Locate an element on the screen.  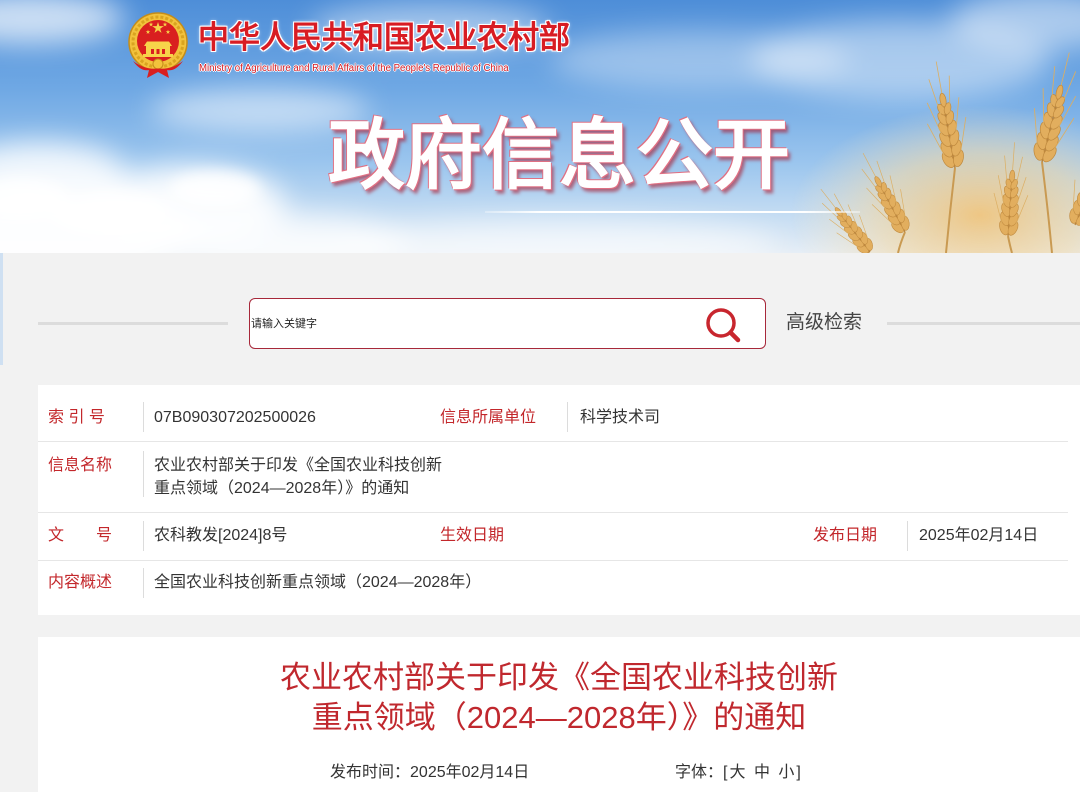
publish-time: 发布时间：2025年02月14日 is located at coordinates (429, 773).